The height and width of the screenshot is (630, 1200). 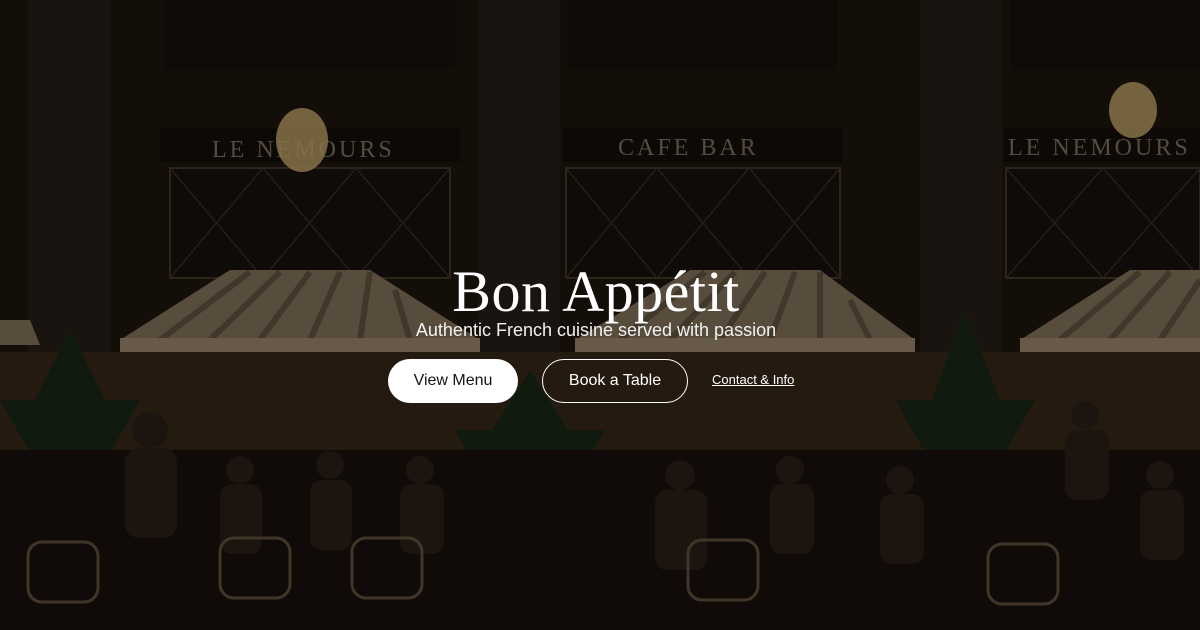 I want to click on book-table-button: Book a Table, so click(x=615, y=381).